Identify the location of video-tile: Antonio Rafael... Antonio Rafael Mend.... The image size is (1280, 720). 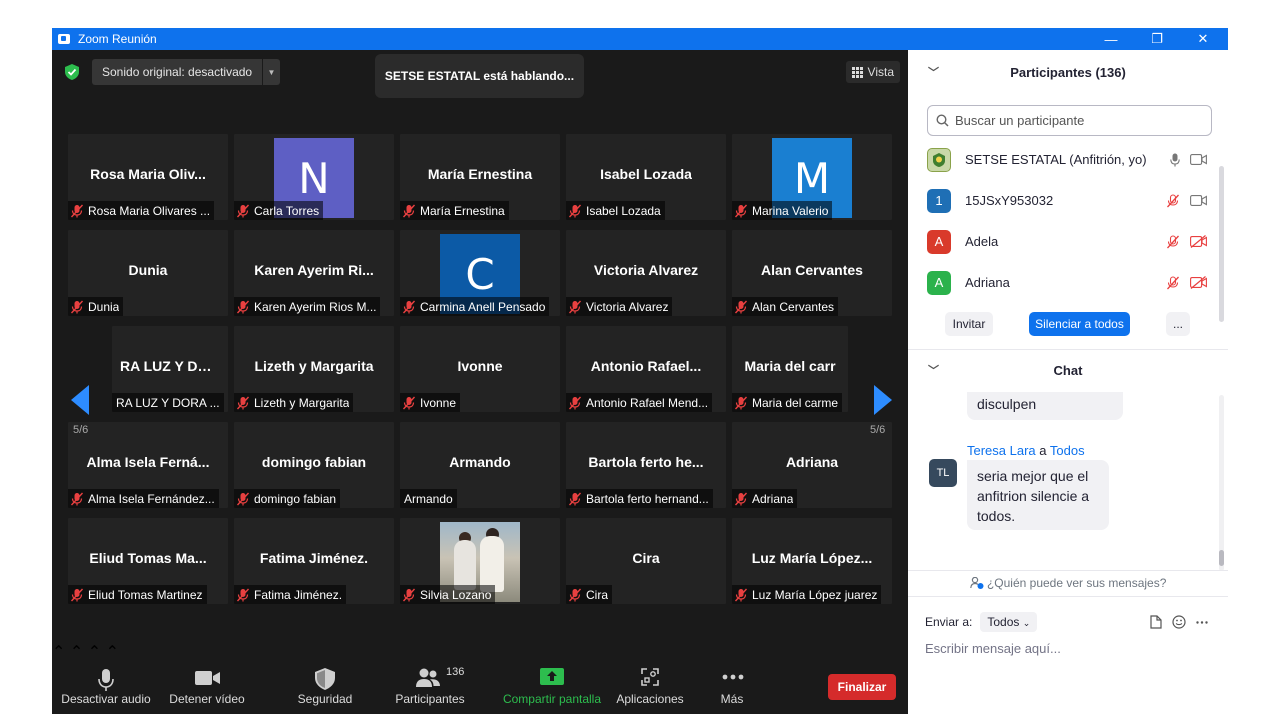
(646, 369).